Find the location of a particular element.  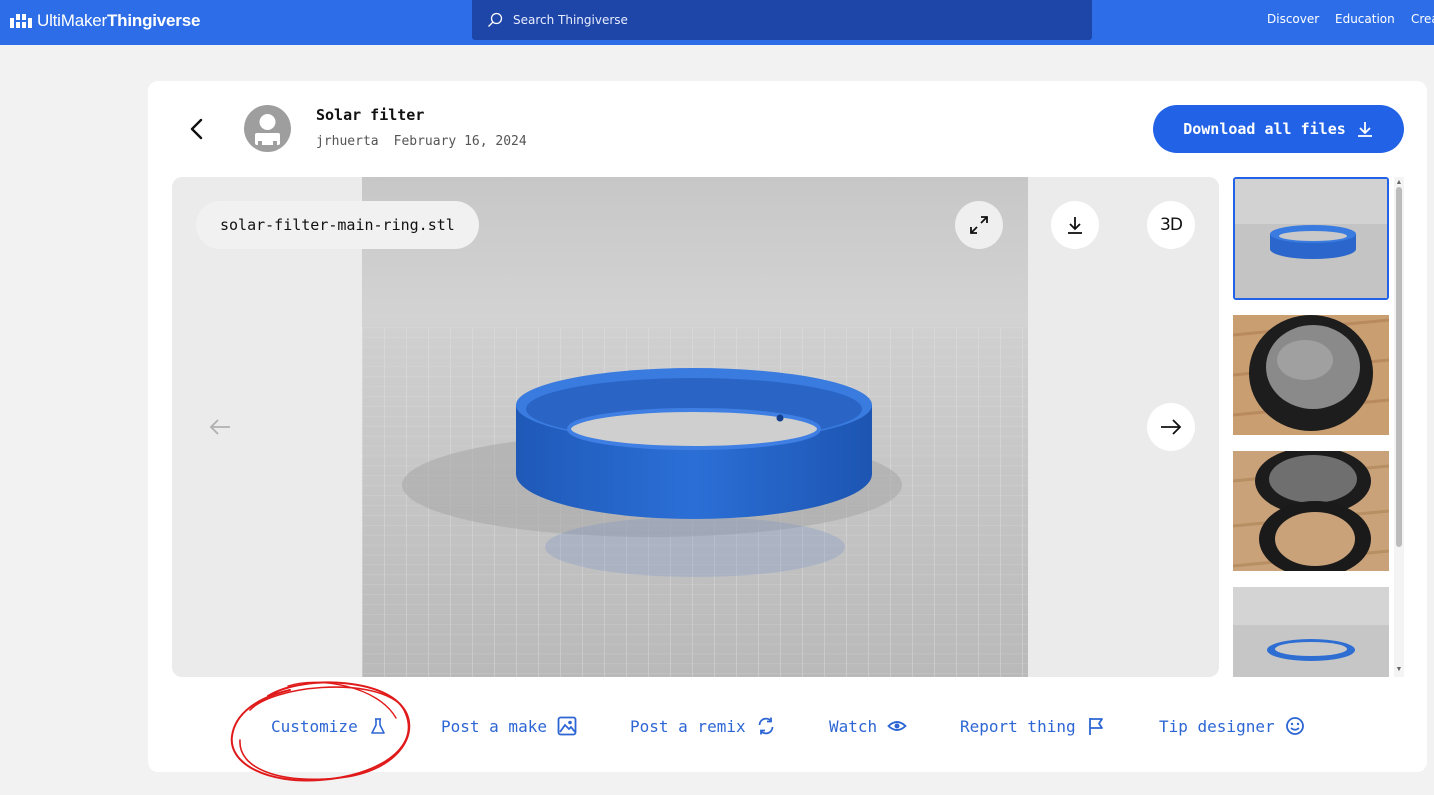

thumbnail-scrollbar: ▲ ▼ is located at coordinates (1399, 427).